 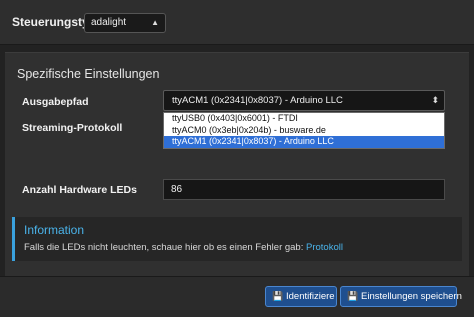 What do you see at coordinates (79, 190) in the screenshot?
I see `hardware-leds-label: Anzahl Hardware LEDs` at bounding box center [79, 190].